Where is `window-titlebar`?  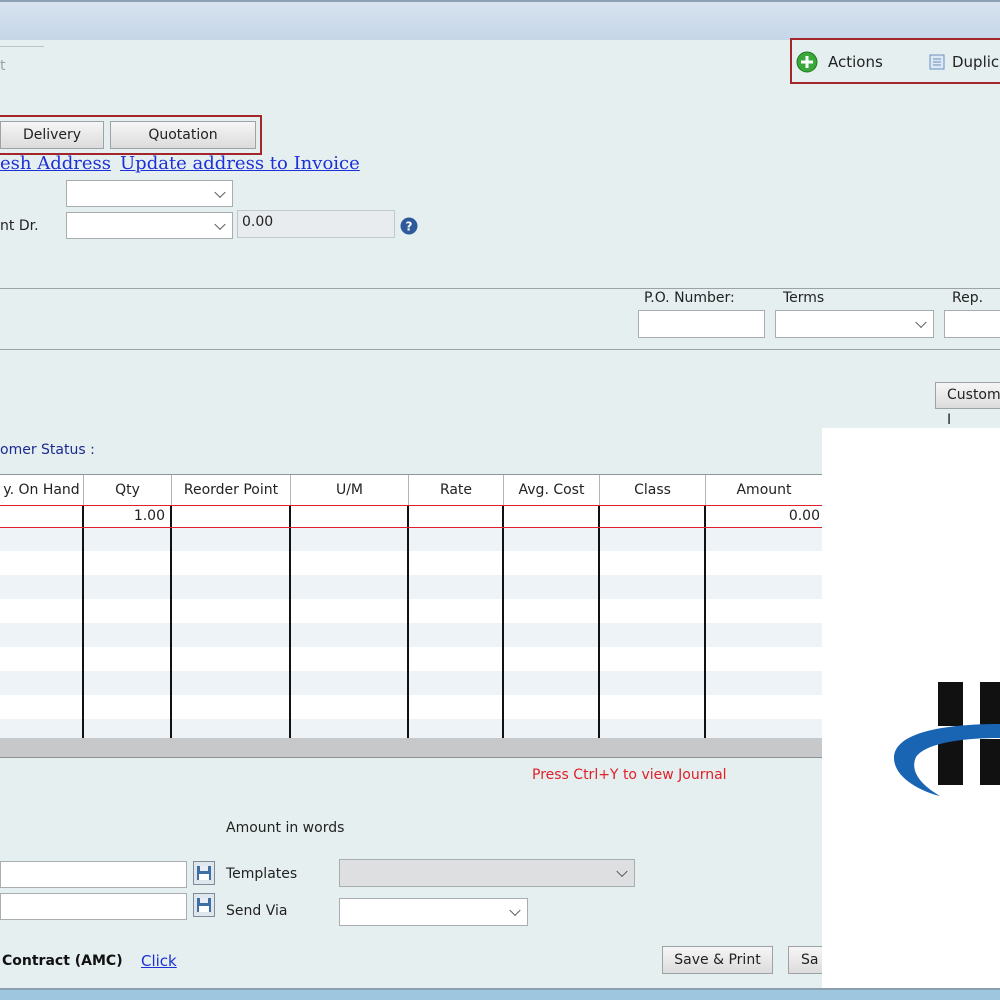 window-titlebar is located at coordinates (500, 20).